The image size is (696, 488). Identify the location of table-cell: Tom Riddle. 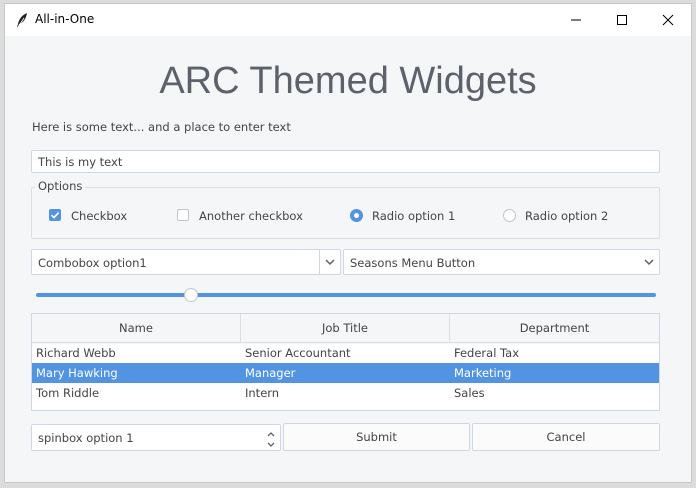
(68, 393).